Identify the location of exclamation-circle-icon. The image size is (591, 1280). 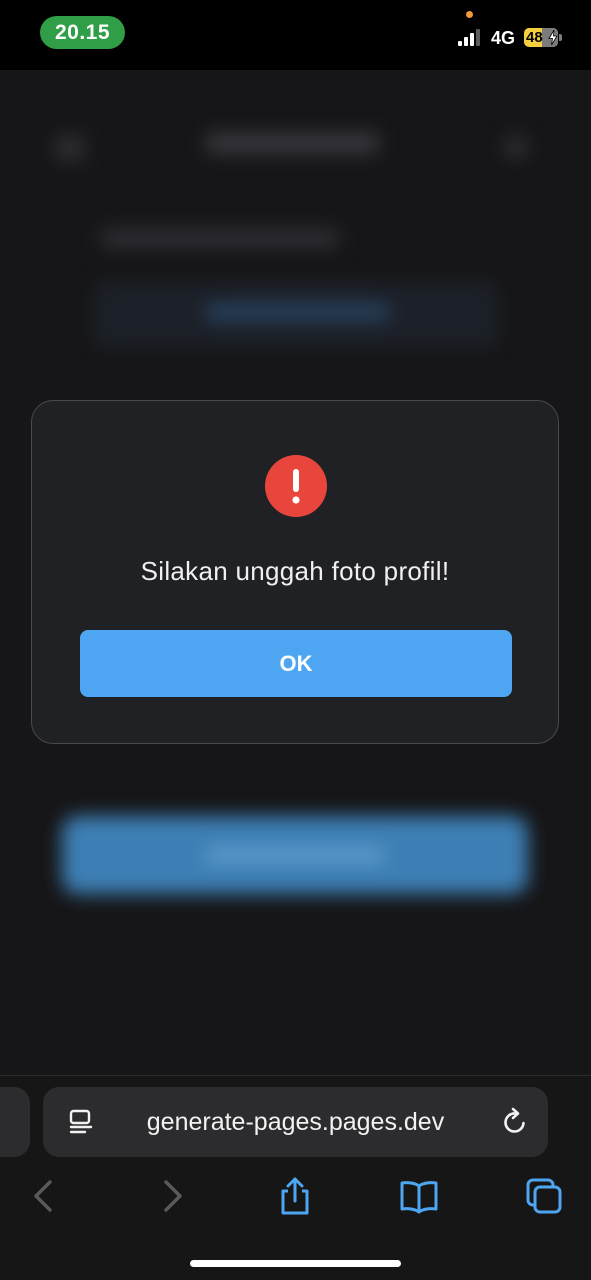
(296, 486).